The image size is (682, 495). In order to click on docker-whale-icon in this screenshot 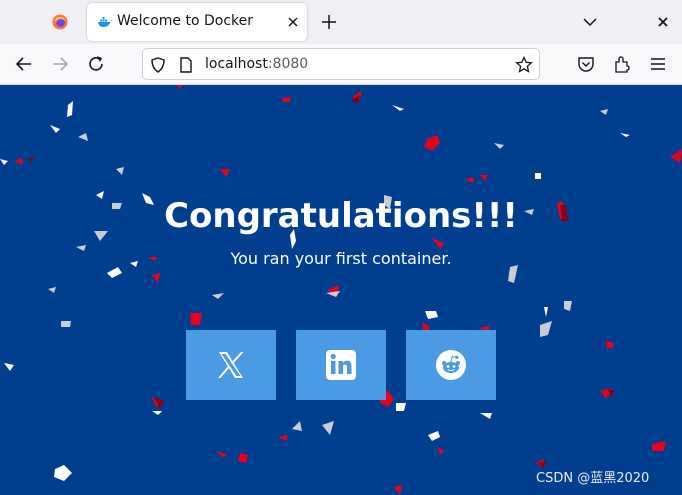, I will do `click(105, 22)`.